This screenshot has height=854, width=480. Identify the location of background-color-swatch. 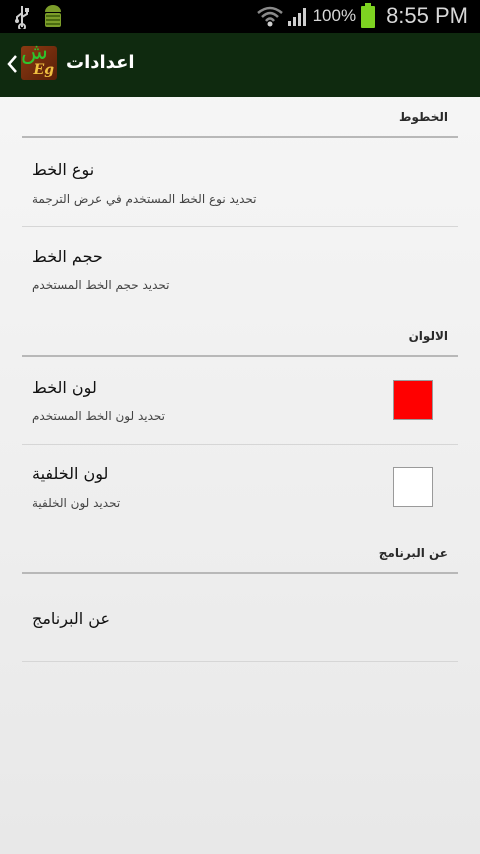
(413, 487).